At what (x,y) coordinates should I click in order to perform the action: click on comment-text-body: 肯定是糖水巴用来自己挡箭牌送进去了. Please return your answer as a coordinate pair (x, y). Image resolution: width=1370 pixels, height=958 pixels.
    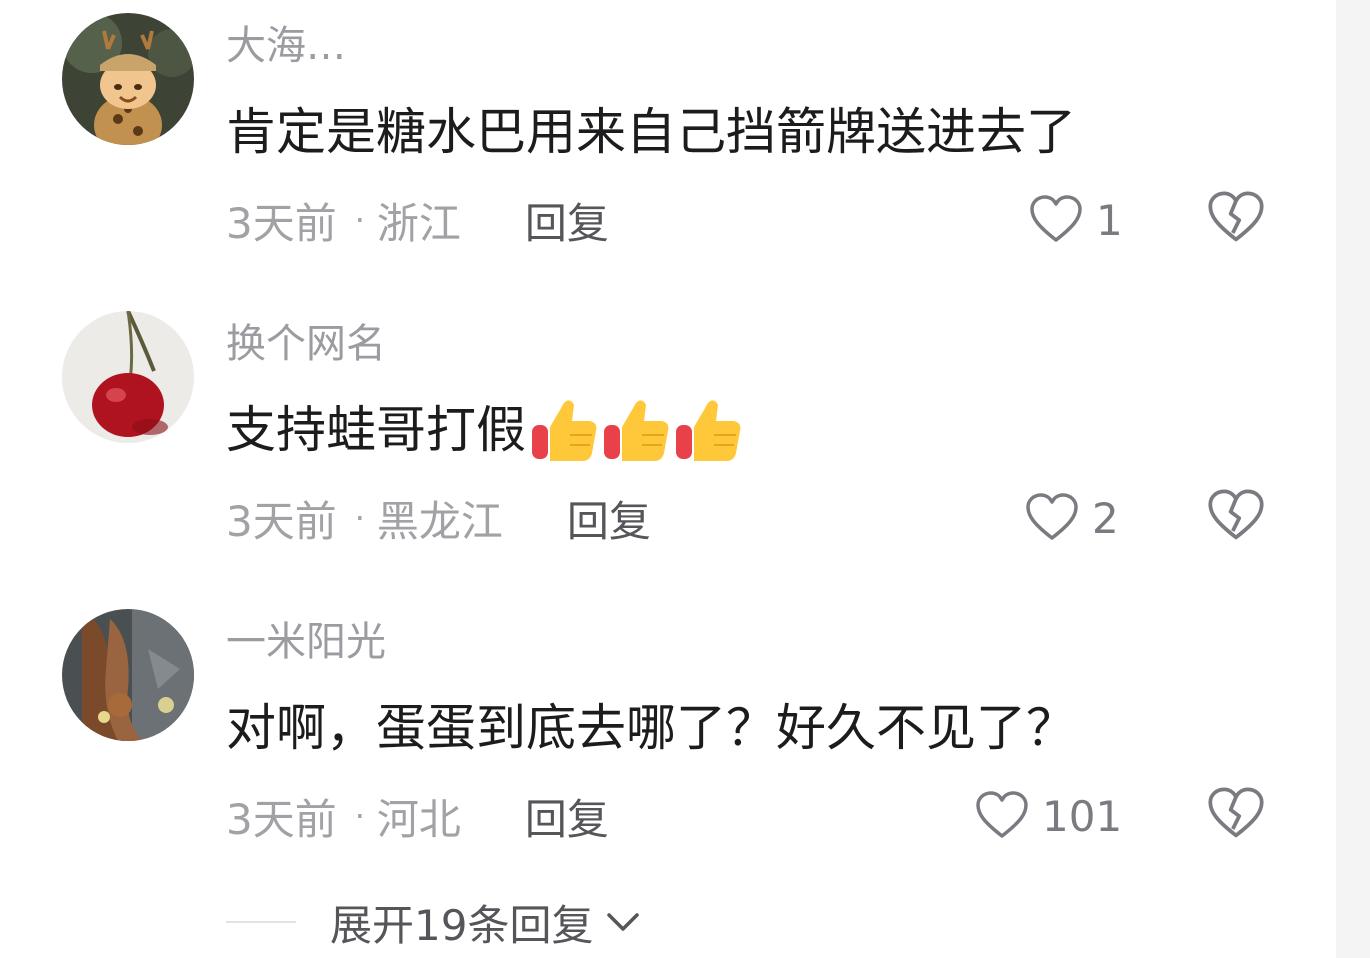
    Looking at the image, I should click on (651, 132).